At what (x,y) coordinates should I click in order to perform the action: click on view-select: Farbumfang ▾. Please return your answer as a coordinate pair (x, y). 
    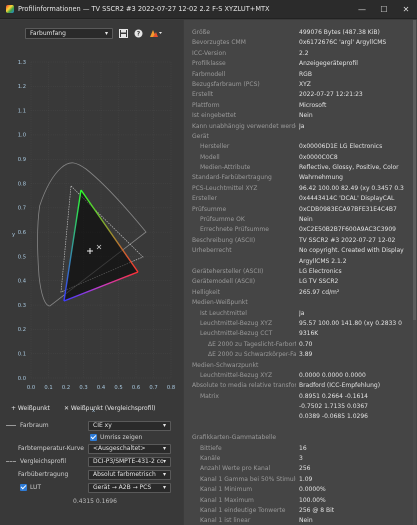
    Looking at the image, I should click on (69, 33).